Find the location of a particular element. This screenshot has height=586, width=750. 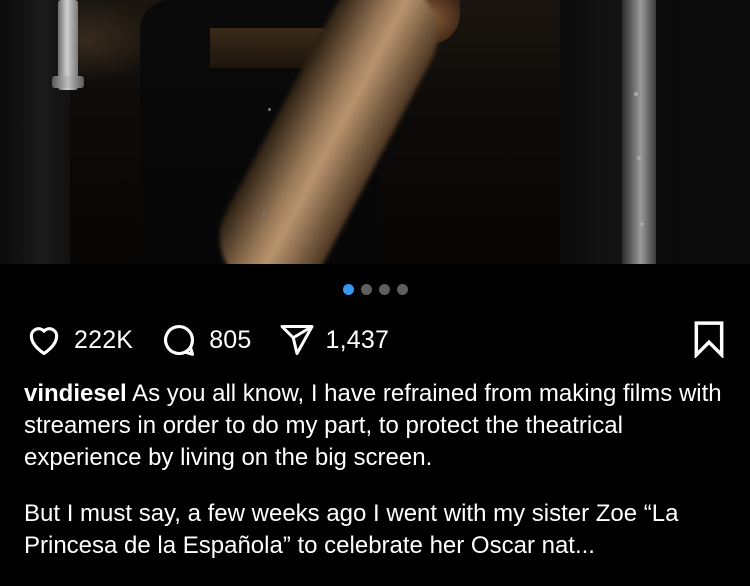

send-icon is located at coordinates (296, 340).